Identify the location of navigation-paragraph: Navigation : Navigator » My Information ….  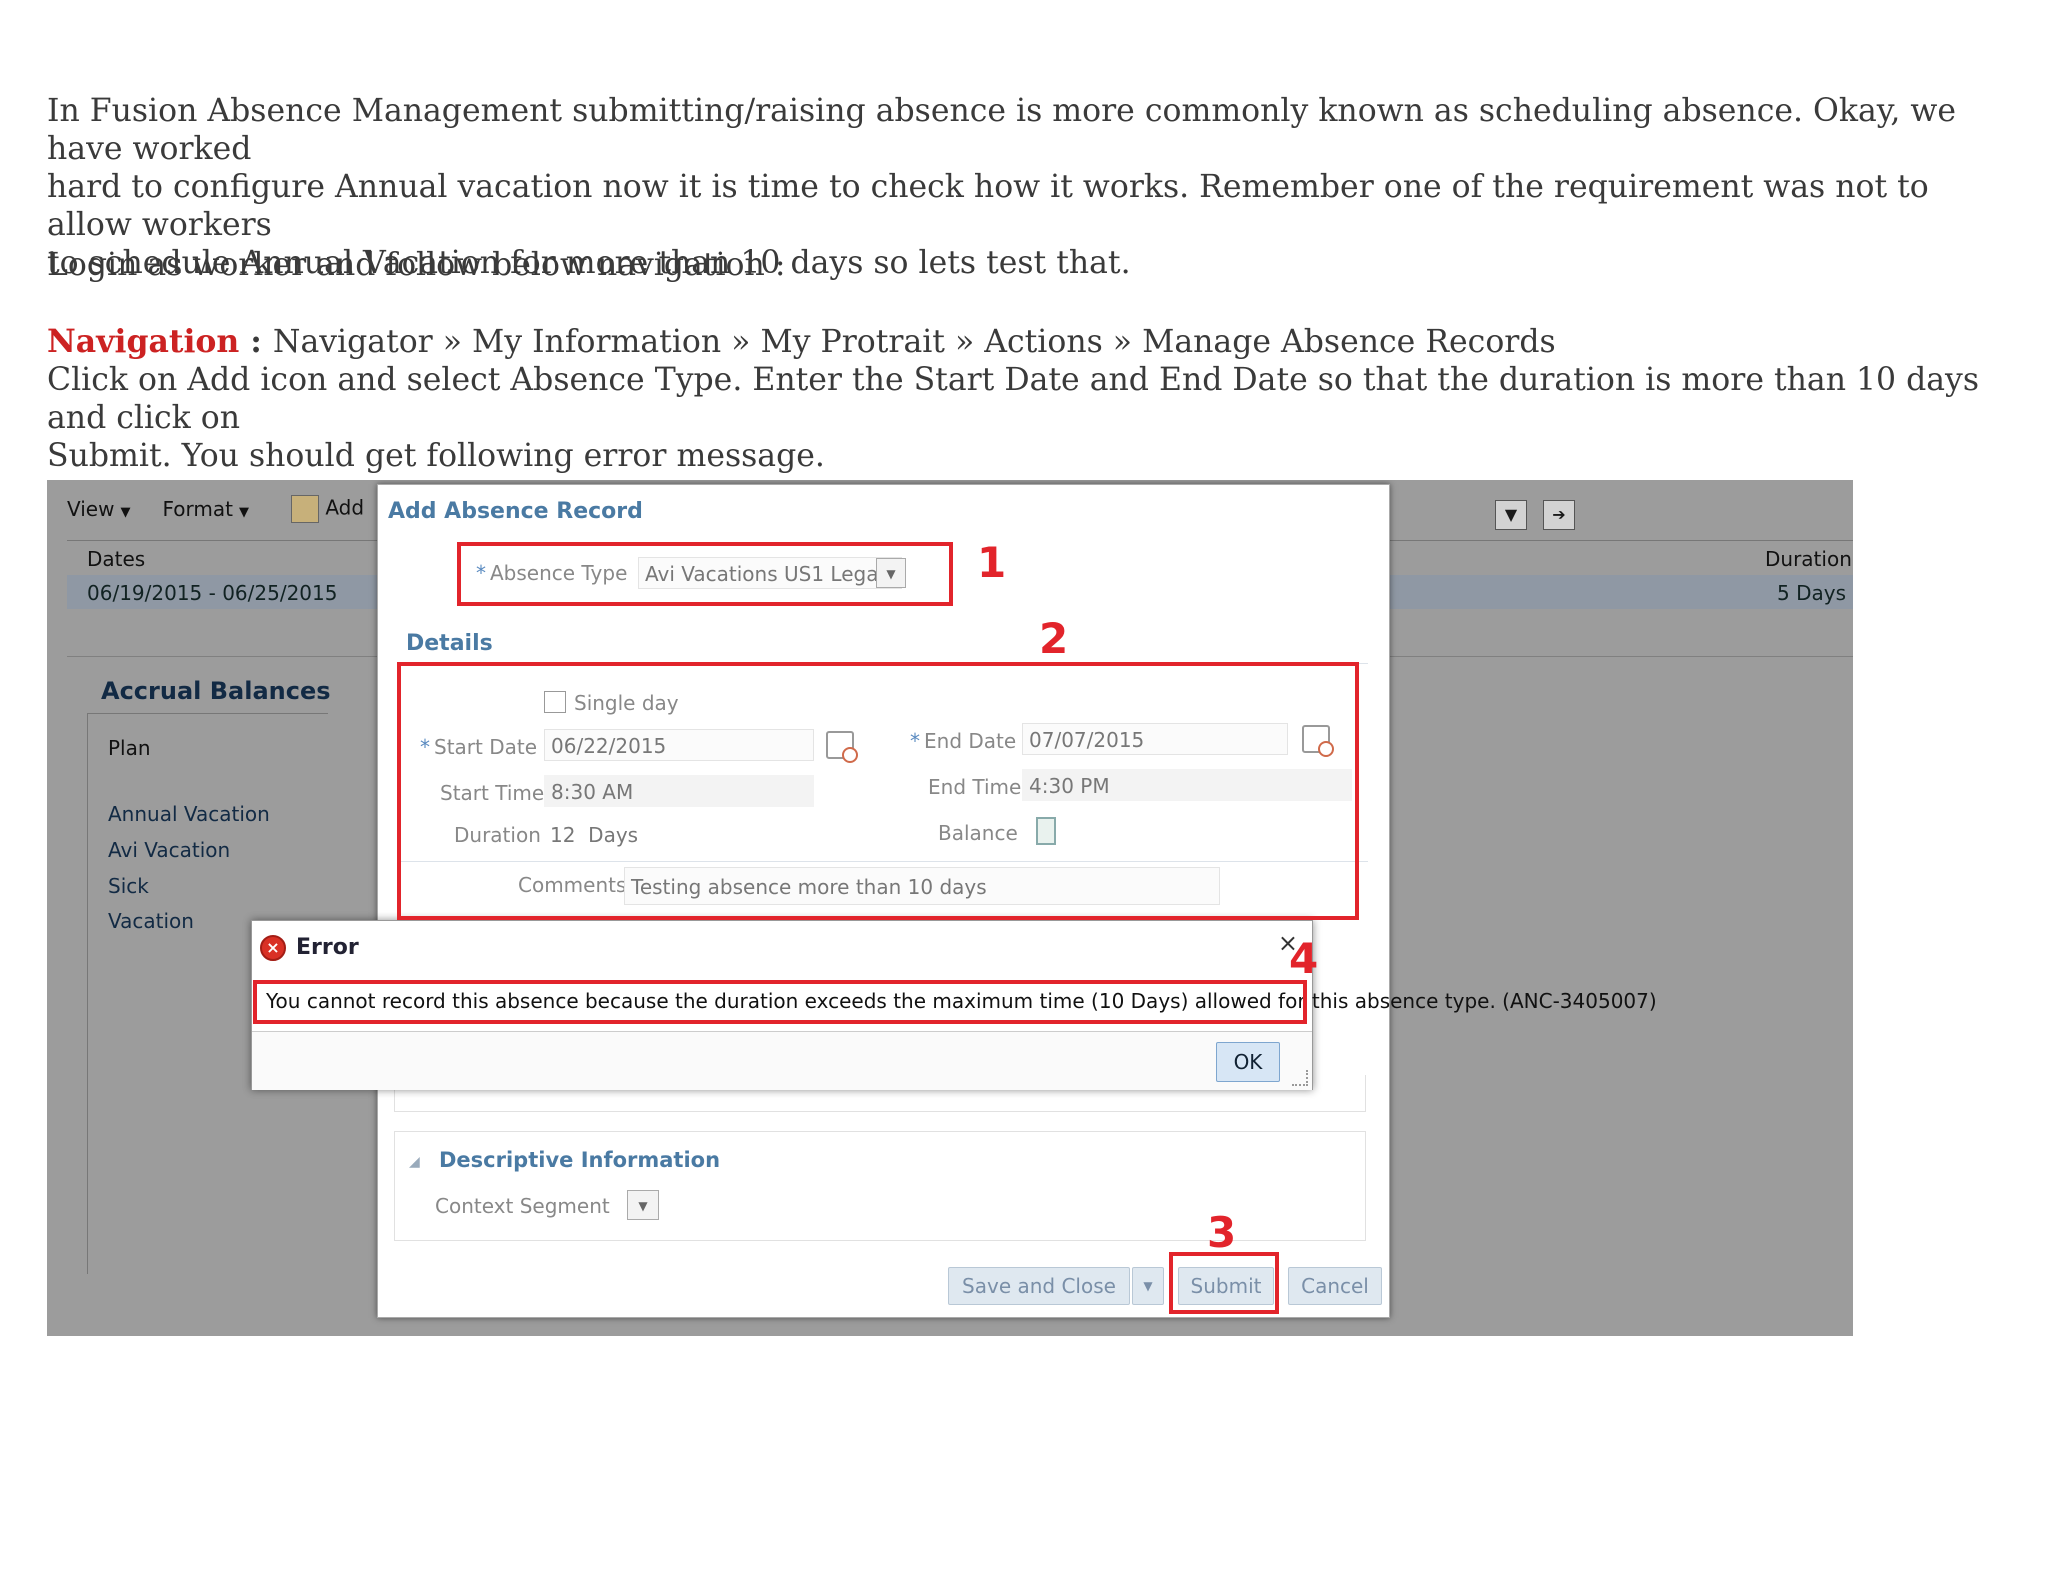
(1034, 399).